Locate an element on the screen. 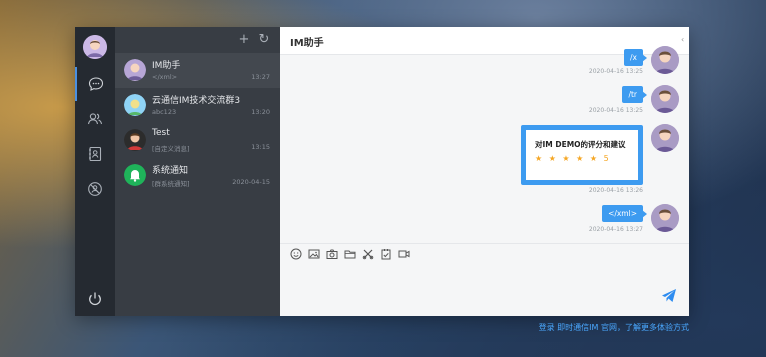 This screenshot has height=357, width=766. official-site-link: 登录 即时通信IM 官网，了解更多体验方式 is located at coordinates (614, 327).